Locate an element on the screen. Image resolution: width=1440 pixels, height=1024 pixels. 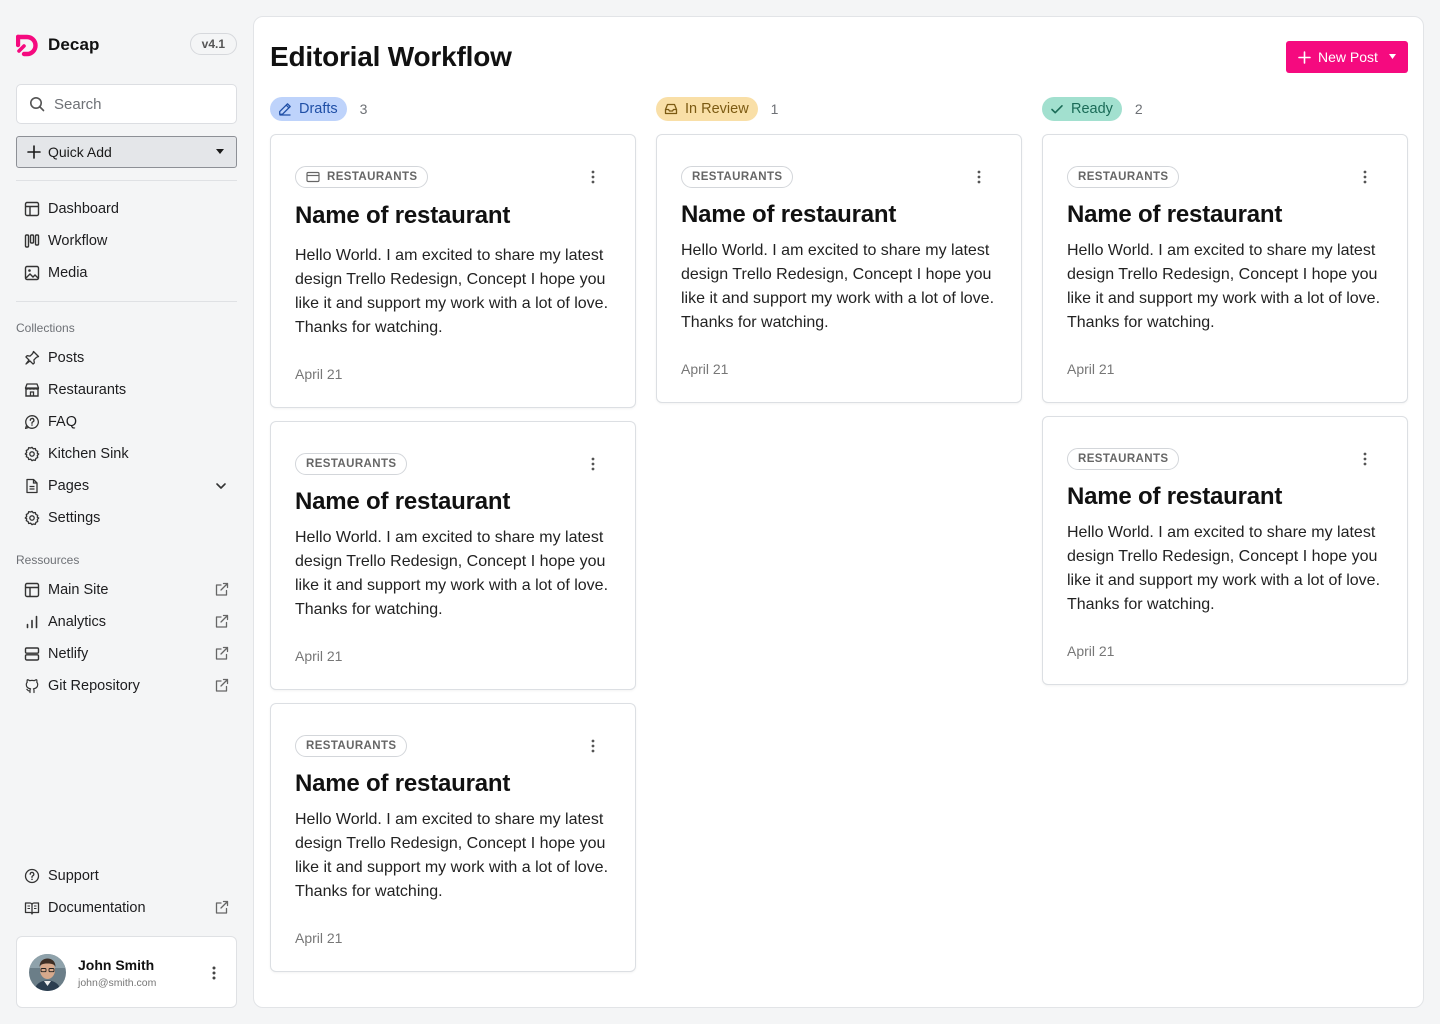
status-badge-drafts: Drafts is located at coordinates (308, 109).